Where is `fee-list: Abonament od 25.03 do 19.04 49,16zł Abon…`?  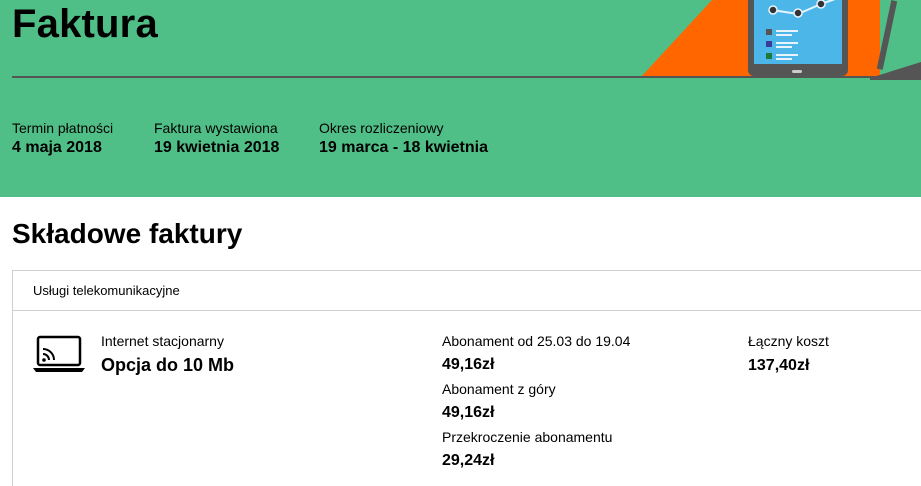
fee-list: Abonament od 25.03 do 19.04 49,16zł Abon… is located at coordinates (536, 405).